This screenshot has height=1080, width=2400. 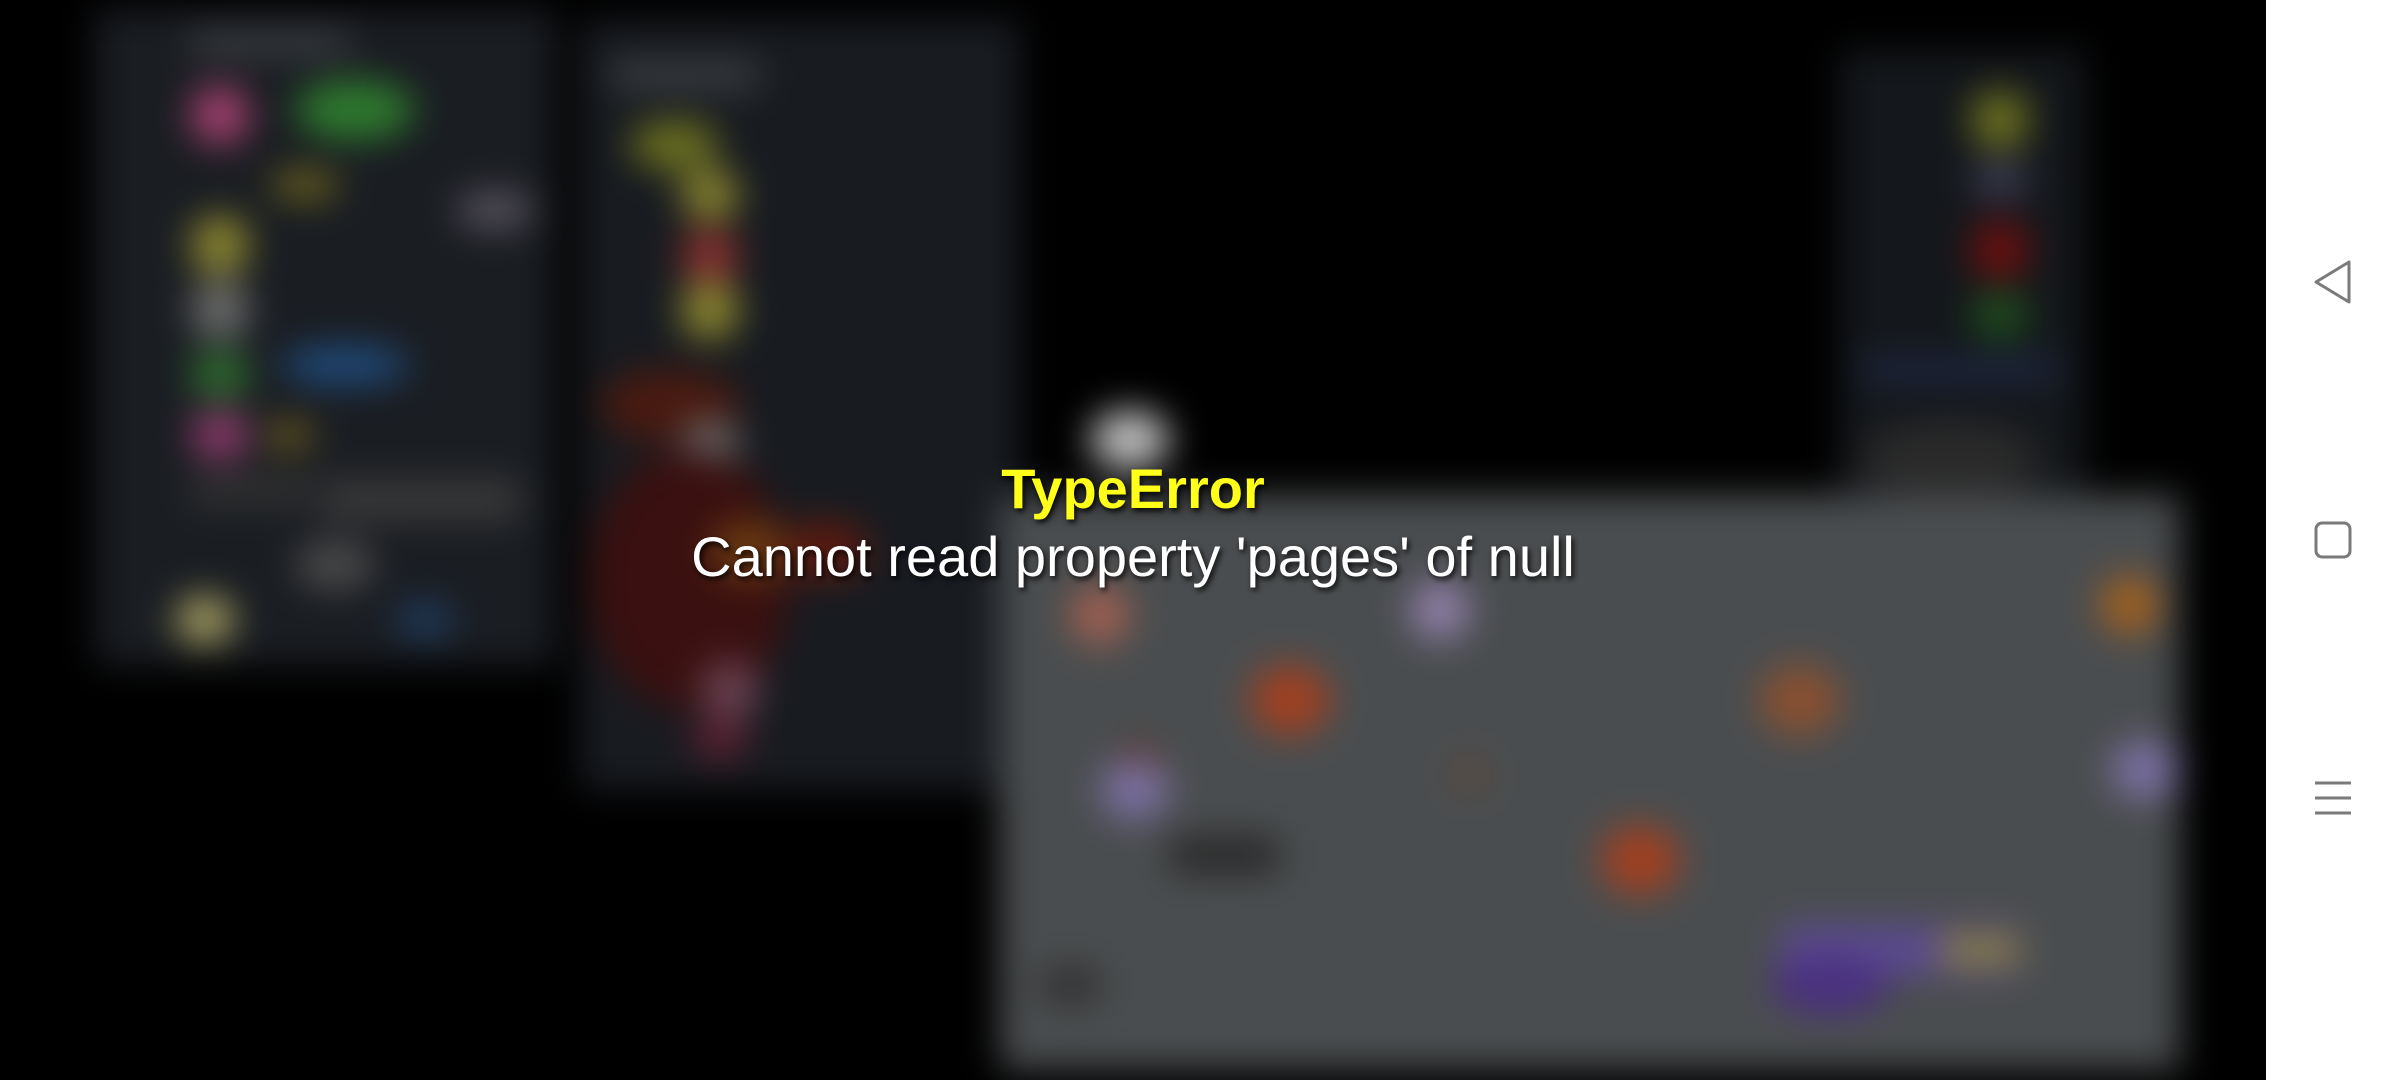 What do you see at coordinates (1962, 285) in the screenshot?
I see `blurred-panel-right` at bounding box center [1962, 285].